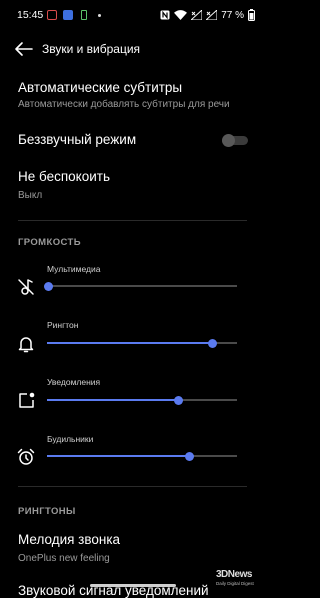  Describe the element at coordinates (77, 139) in the screenshot. I see `silent-mode-title: Беззвучный режим` at that location.